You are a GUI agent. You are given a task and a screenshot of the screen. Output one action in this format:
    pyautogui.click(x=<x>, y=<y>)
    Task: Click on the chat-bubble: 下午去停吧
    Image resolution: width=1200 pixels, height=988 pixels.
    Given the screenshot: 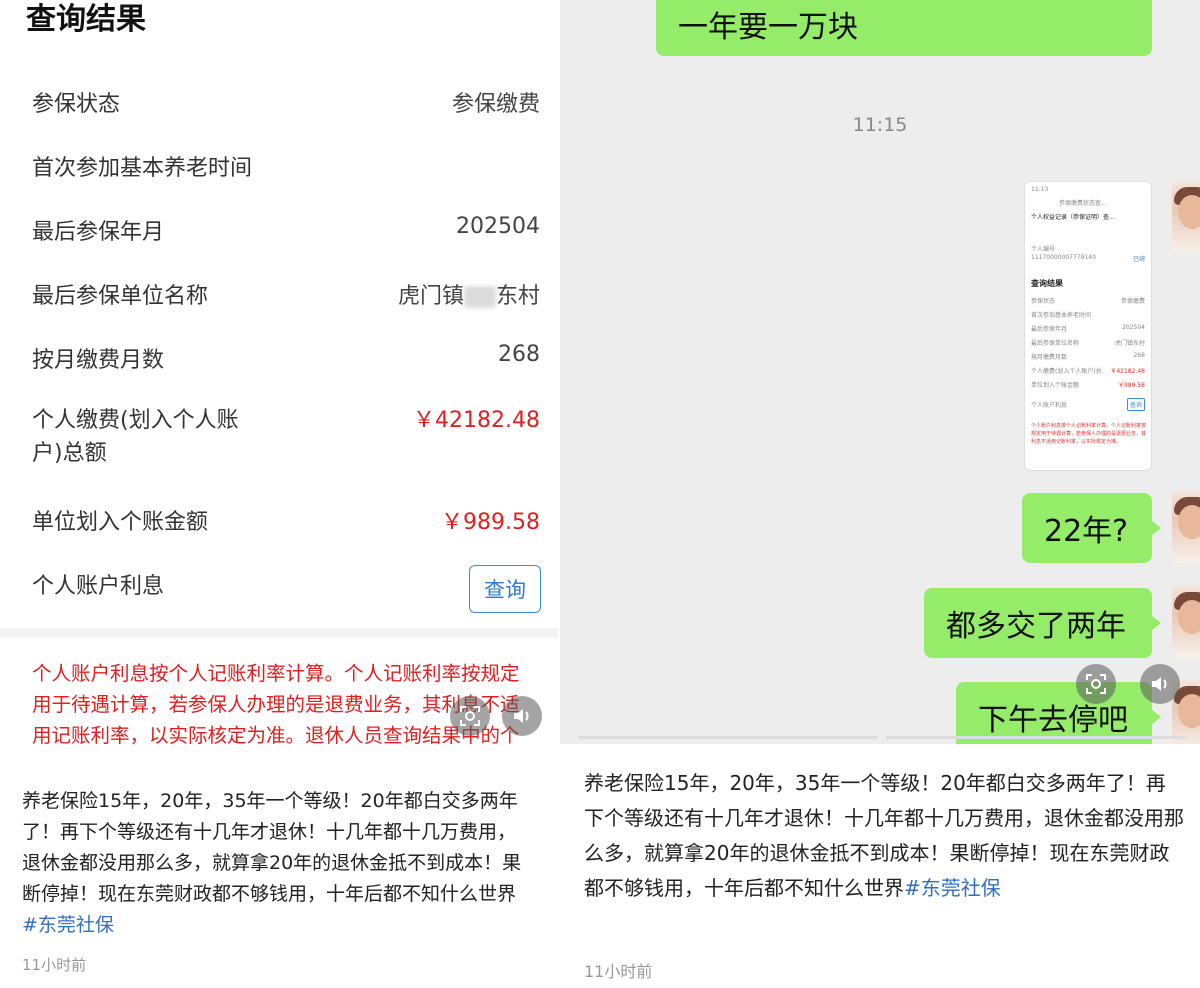 What is the action you would take?
    pyautogui.click(x=1058, y=713)
    